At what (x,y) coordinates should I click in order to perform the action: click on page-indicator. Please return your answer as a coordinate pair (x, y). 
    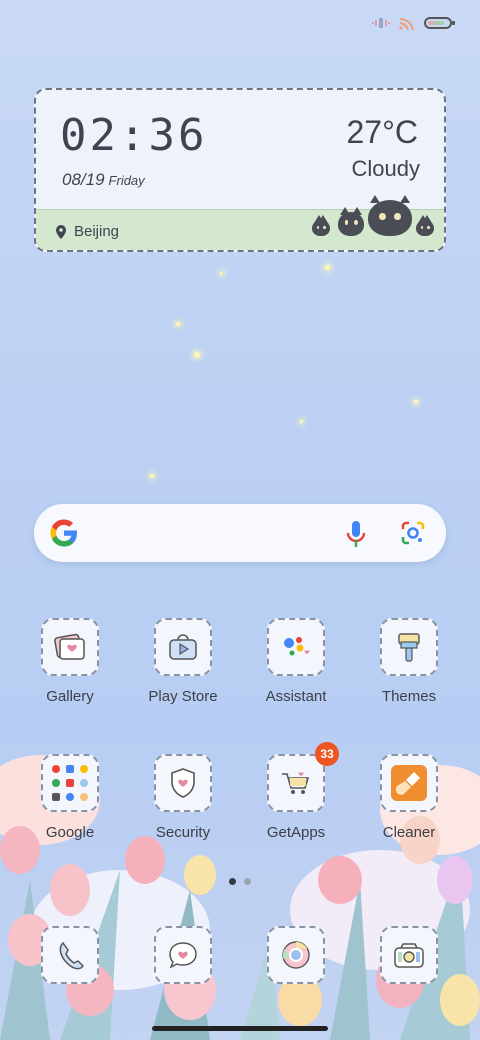
    Looking at the image, I should click on (240, 881).